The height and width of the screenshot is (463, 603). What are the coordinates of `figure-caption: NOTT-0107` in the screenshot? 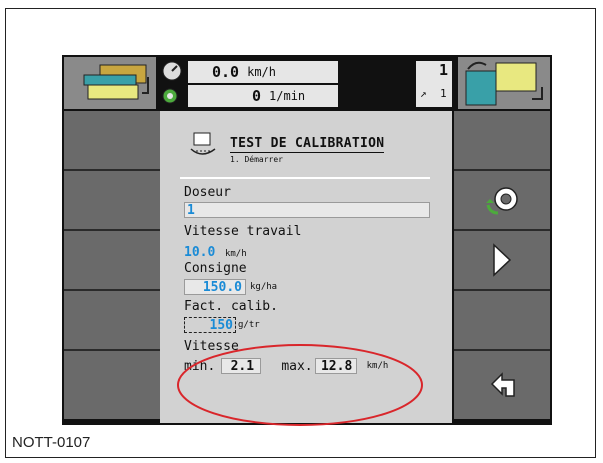 It's located at (51, 442).